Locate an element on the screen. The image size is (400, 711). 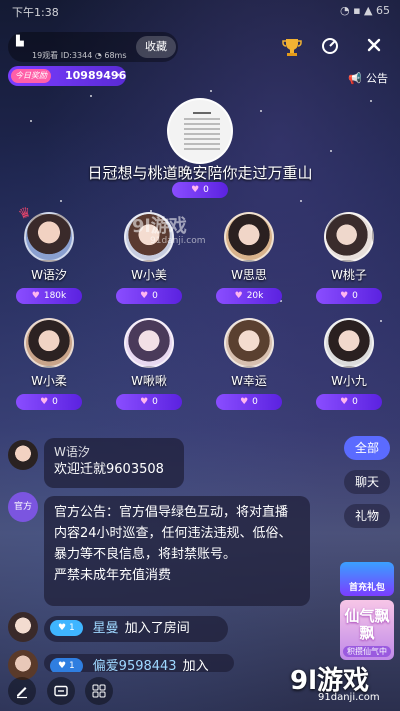
seat-name: W桃子 is located at coordinates (349, 275).